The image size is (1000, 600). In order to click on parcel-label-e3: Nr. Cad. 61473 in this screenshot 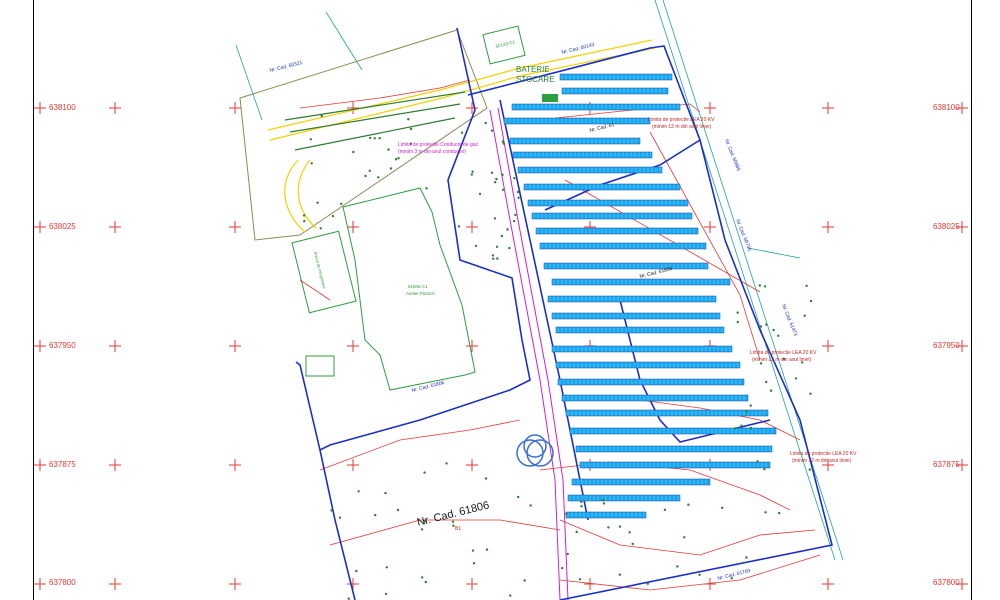, I will do `click(789, 321)`.